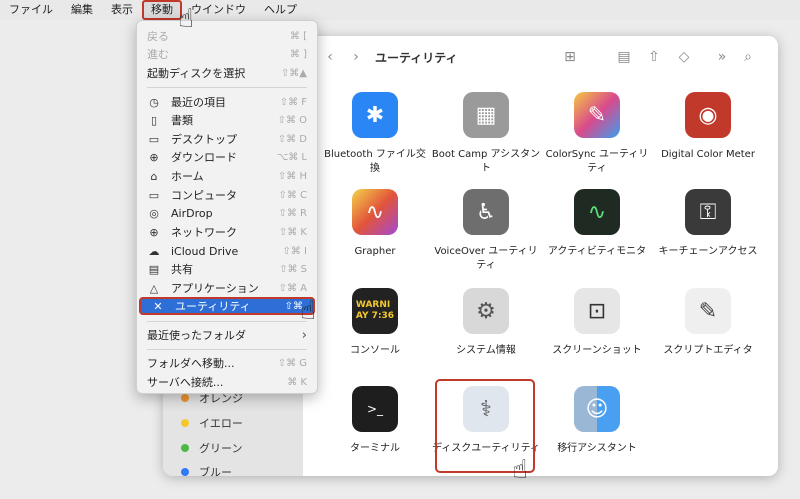 The image size is (800, 499). I want to click on airdrop-icon: ◎, so click(154, 213).